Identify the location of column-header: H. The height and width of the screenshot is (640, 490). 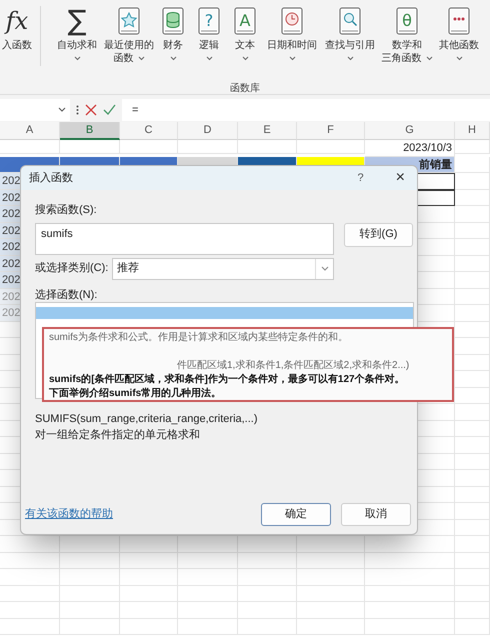
(472, 131).